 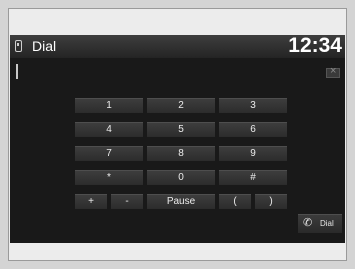 What do you see at coordinates (127, 201) in the screenshot?
I see `key-minus: -` at bounding box center [127, 201].